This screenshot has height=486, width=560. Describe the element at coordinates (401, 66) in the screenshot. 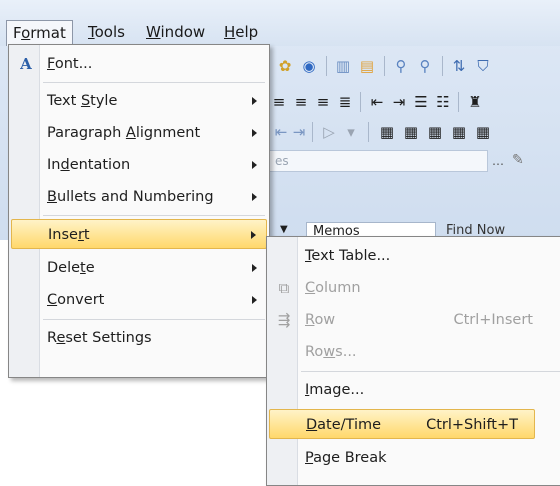

I see `zoom-in-icon: ⚲` at that location.